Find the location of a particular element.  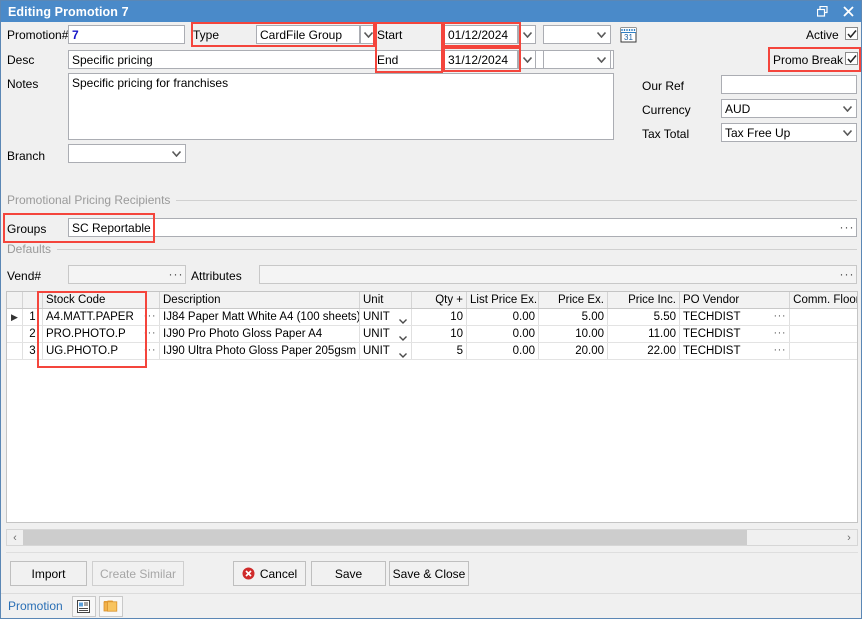

vend-browse-button: ··· is located at coordinates (176, 275).